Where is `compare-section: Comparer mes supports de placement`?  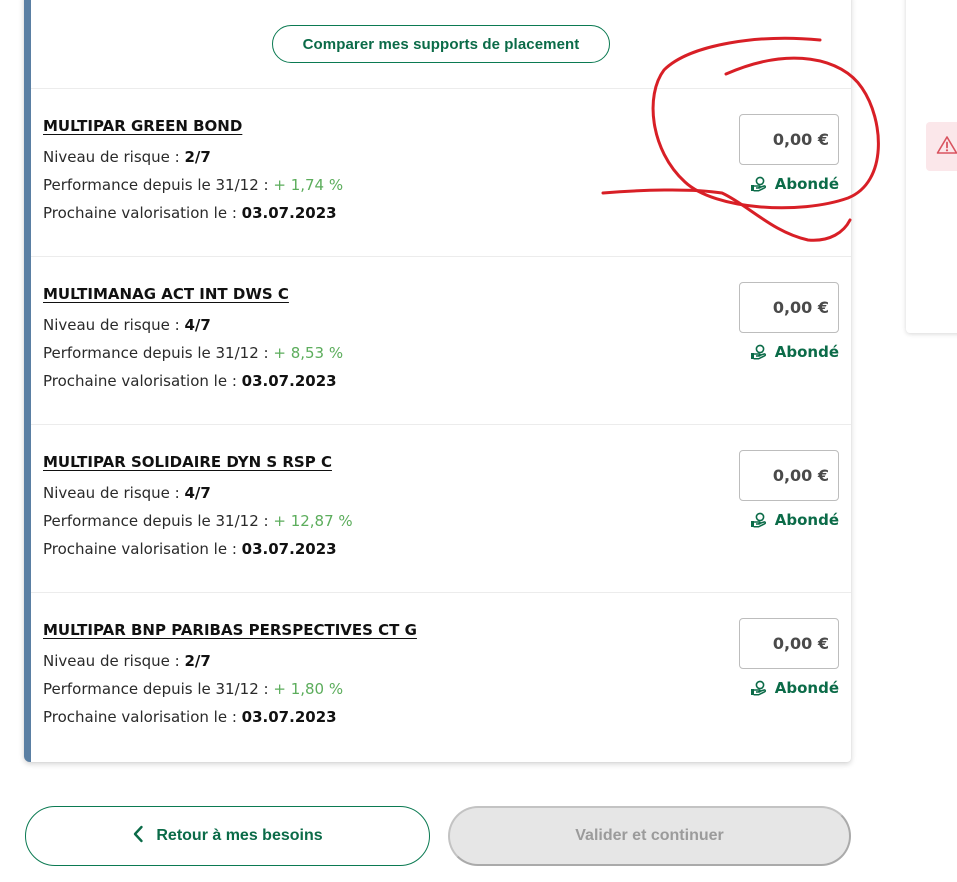
compare-section: Comparer mes supports de placement is located at coordinates (441, 44).